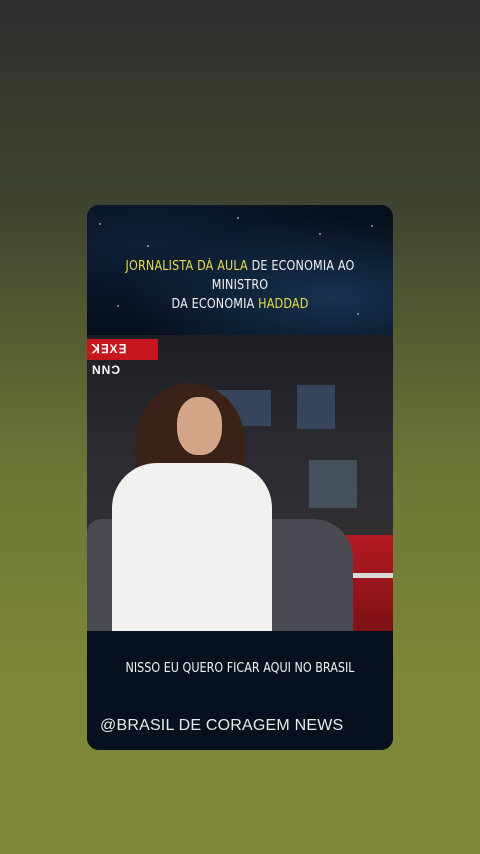 This screenshot has height=854, width=480. I want to click on person-white-suit, so click(192, 547).